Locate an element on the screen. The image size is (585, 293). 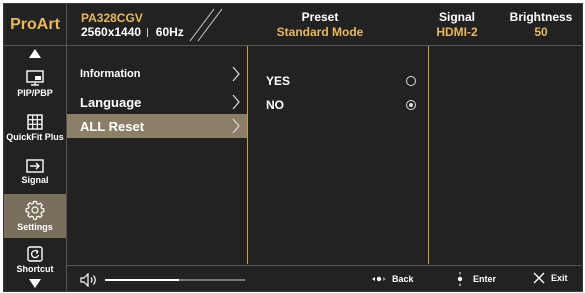
close-icon is located at coordinates (539, 278).